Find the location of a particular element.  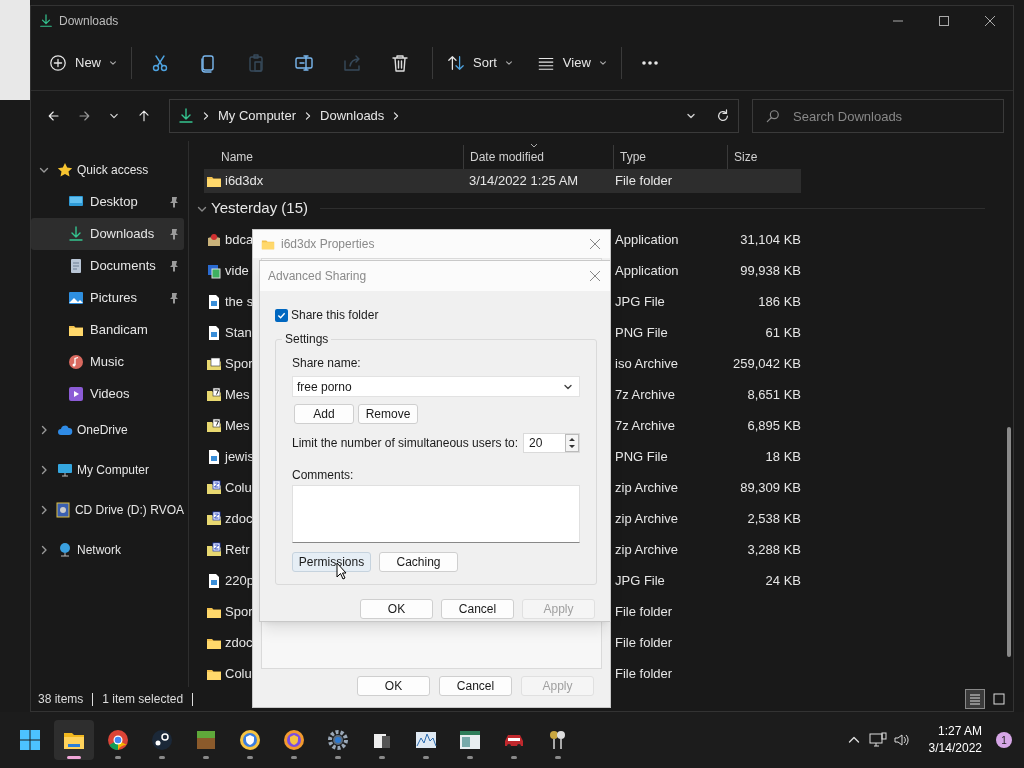

dialog-title: i6d3dx Properties is located at coordinates (328, 244).